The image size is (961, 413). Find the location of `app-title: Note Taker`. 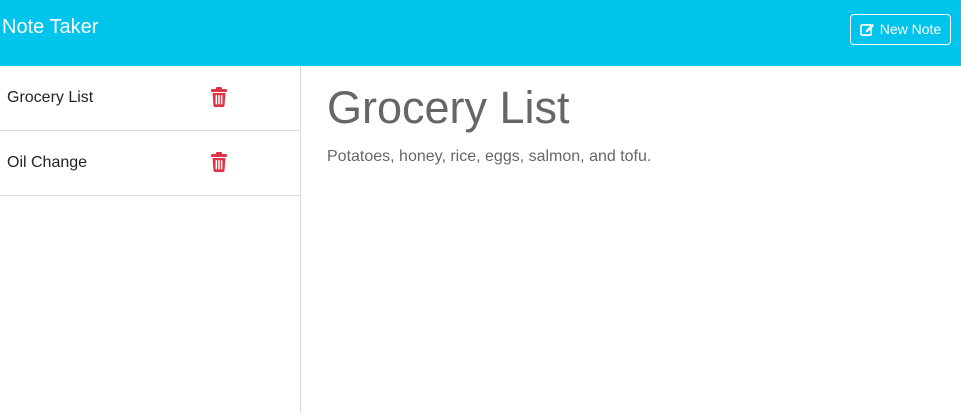

app-title: Note Taker is located at coordinates (50, 27).